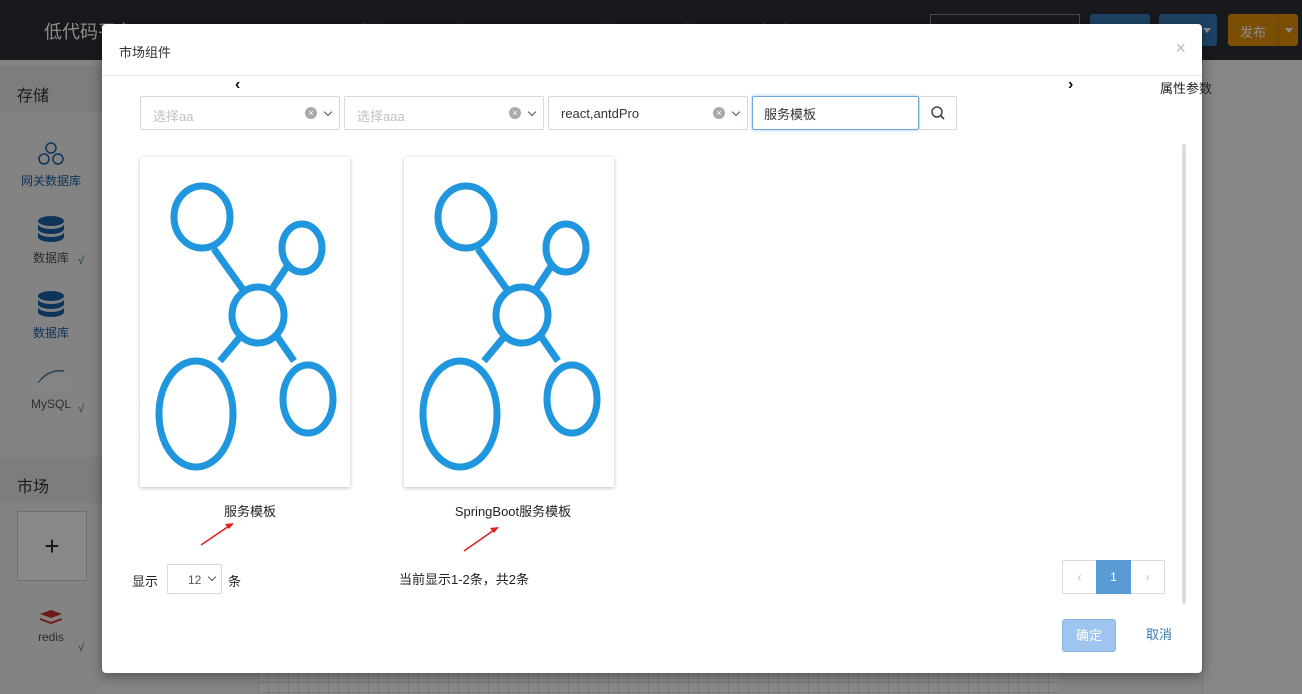 This screenshot has width=1302, height=694. I want to click on search-button, so click(938, 113).